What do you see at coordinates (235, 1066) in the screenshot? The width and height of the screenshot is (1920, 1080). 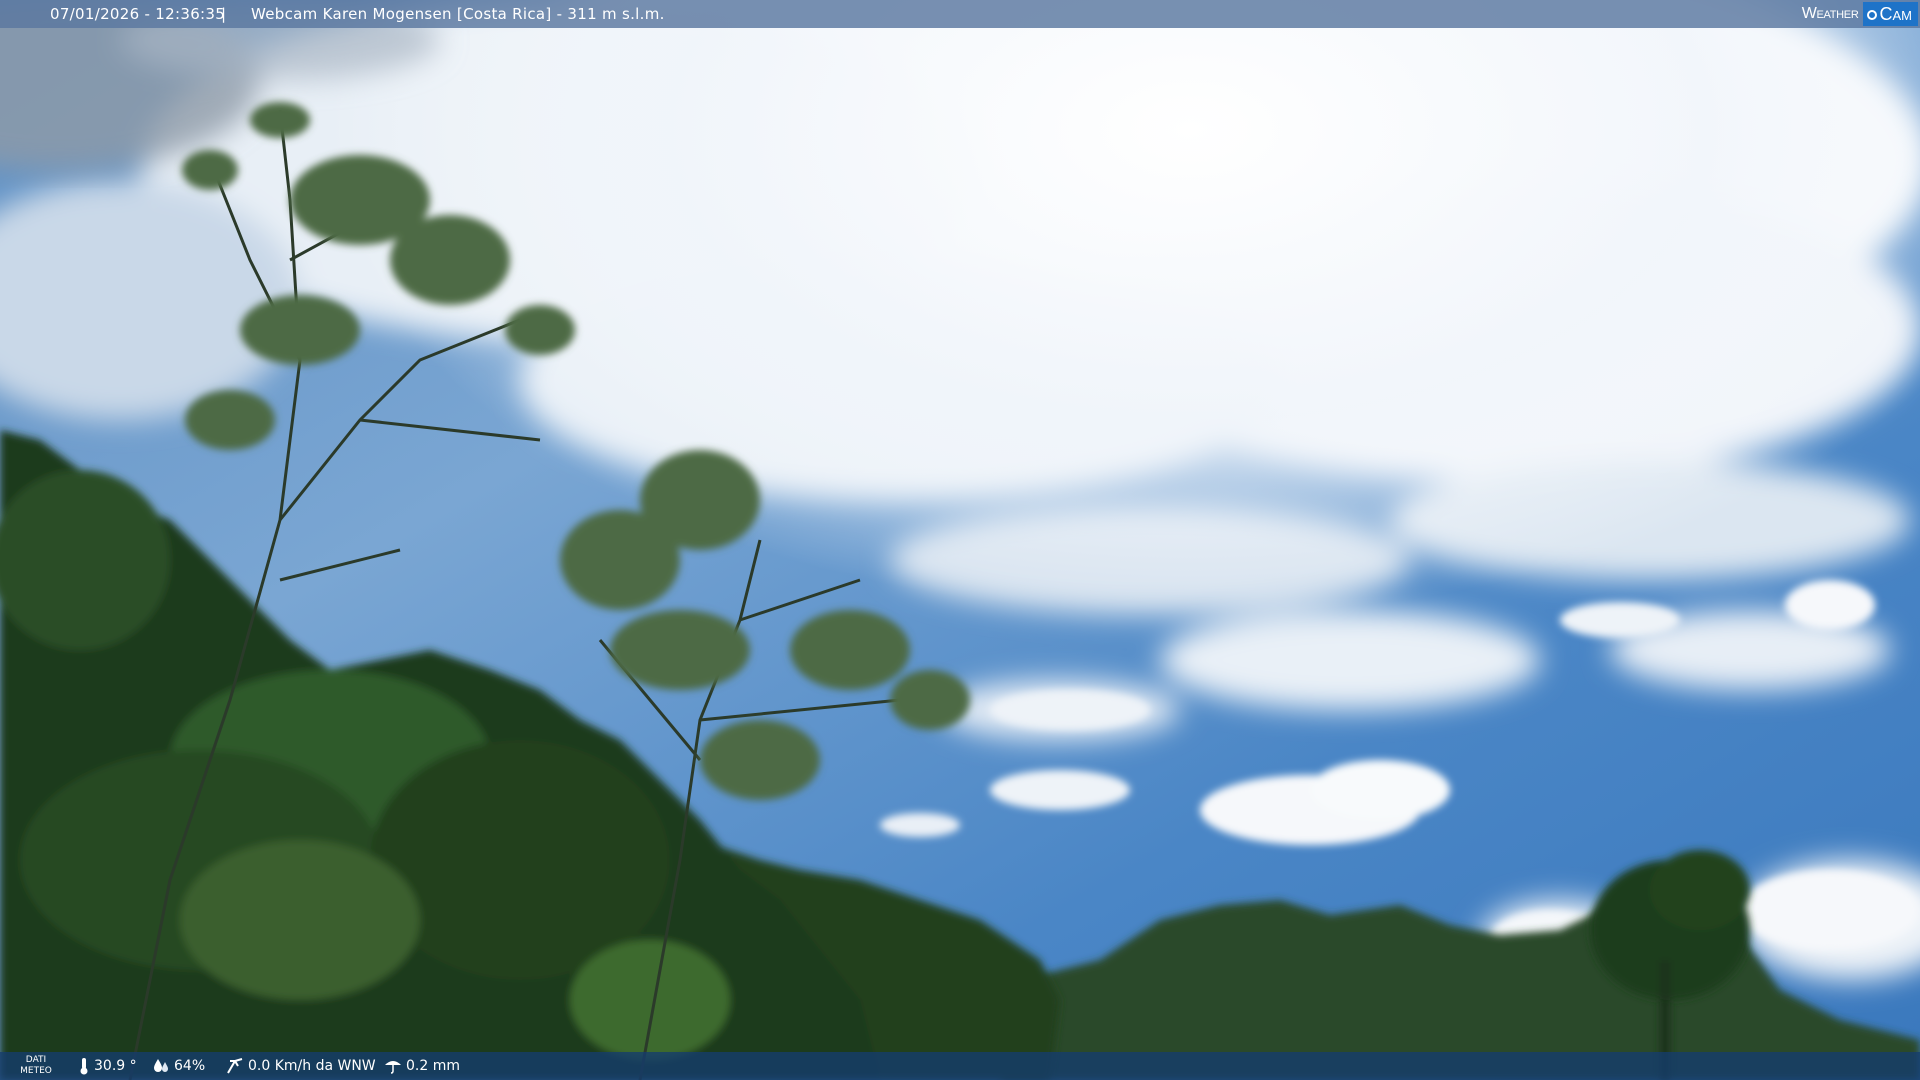 I see `wind-icon` at bounding box center [235, 1066].